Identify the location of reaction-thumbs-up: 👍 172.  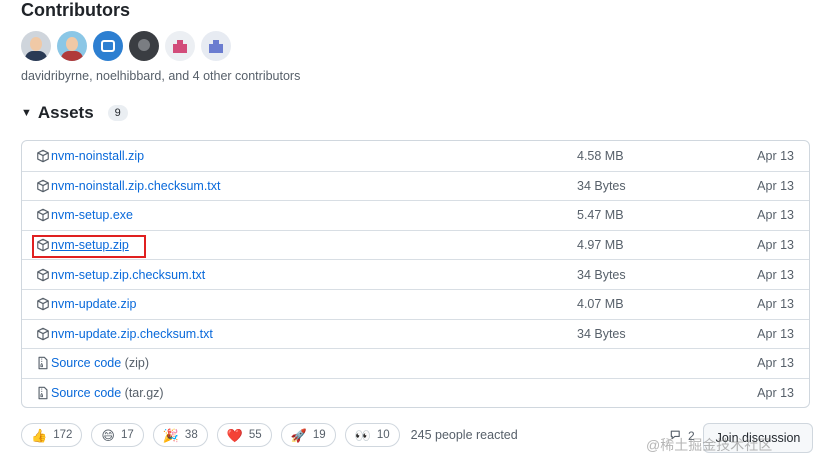
(52, 435).